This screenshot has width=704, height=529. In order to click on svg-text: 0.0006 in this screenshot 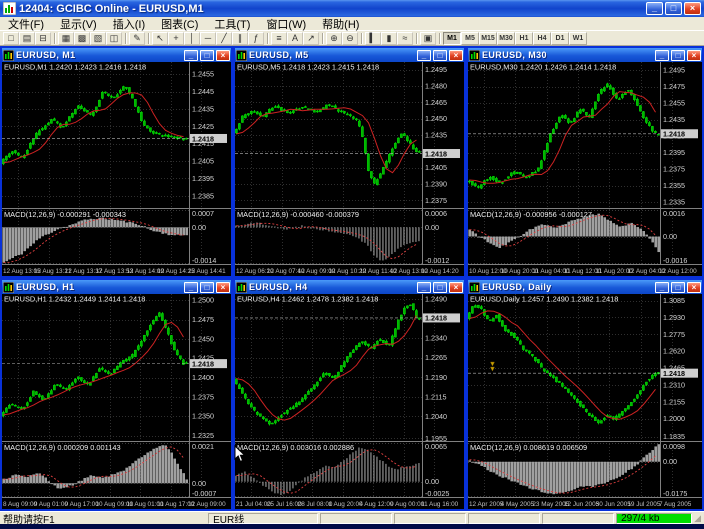, I will do `click(436, 213)`.